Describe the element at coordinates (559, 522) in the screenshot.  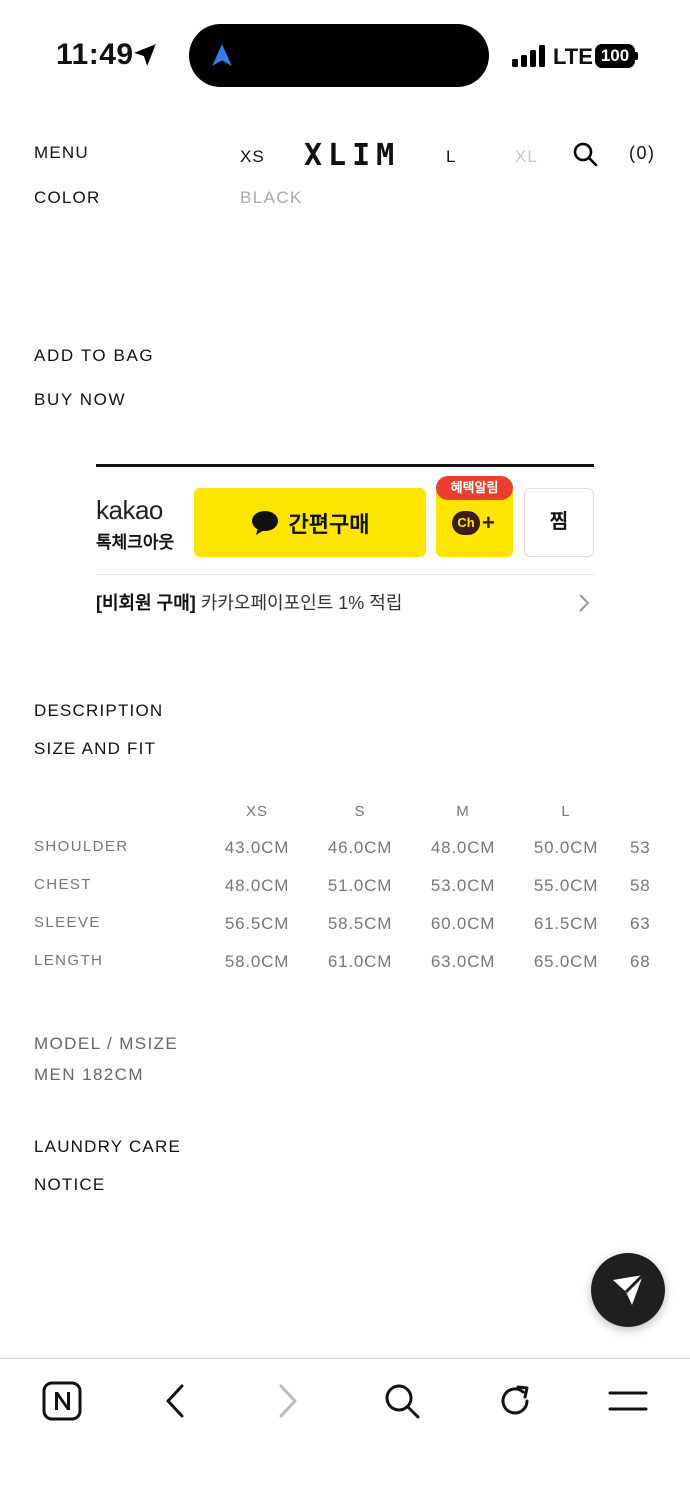
I see `wish-button: 찜` at that location.